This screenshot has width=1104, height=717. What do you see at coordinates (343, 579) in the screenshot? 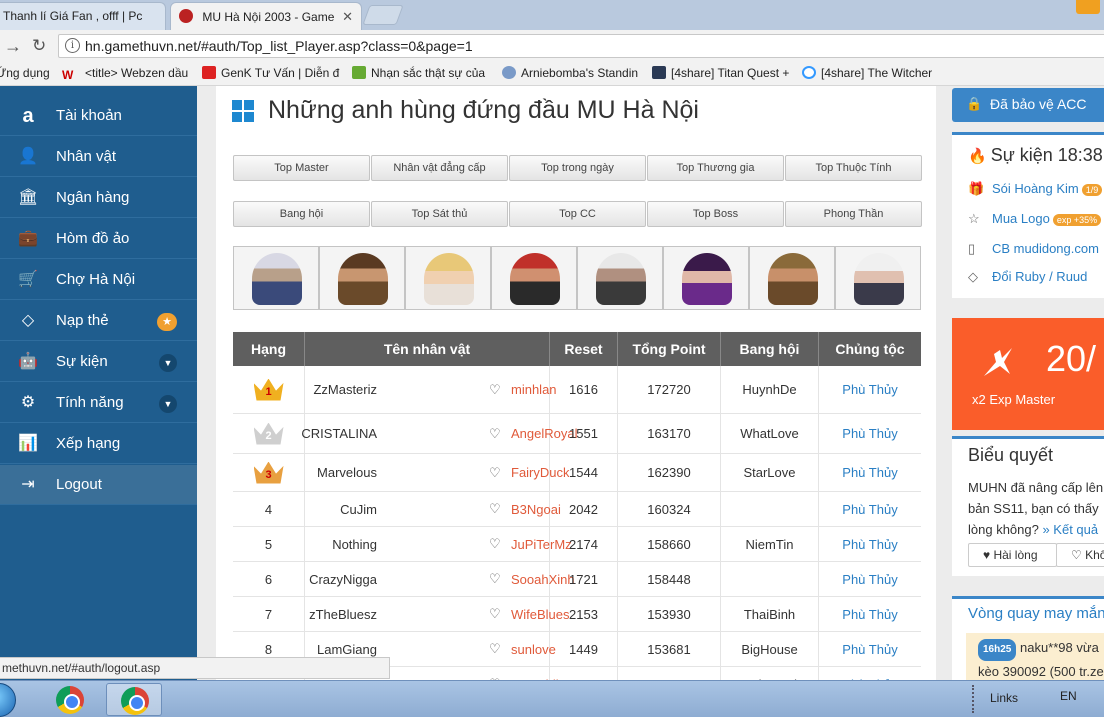
I see `character-name: CrazyNigga` at bounding box center [343, 579].